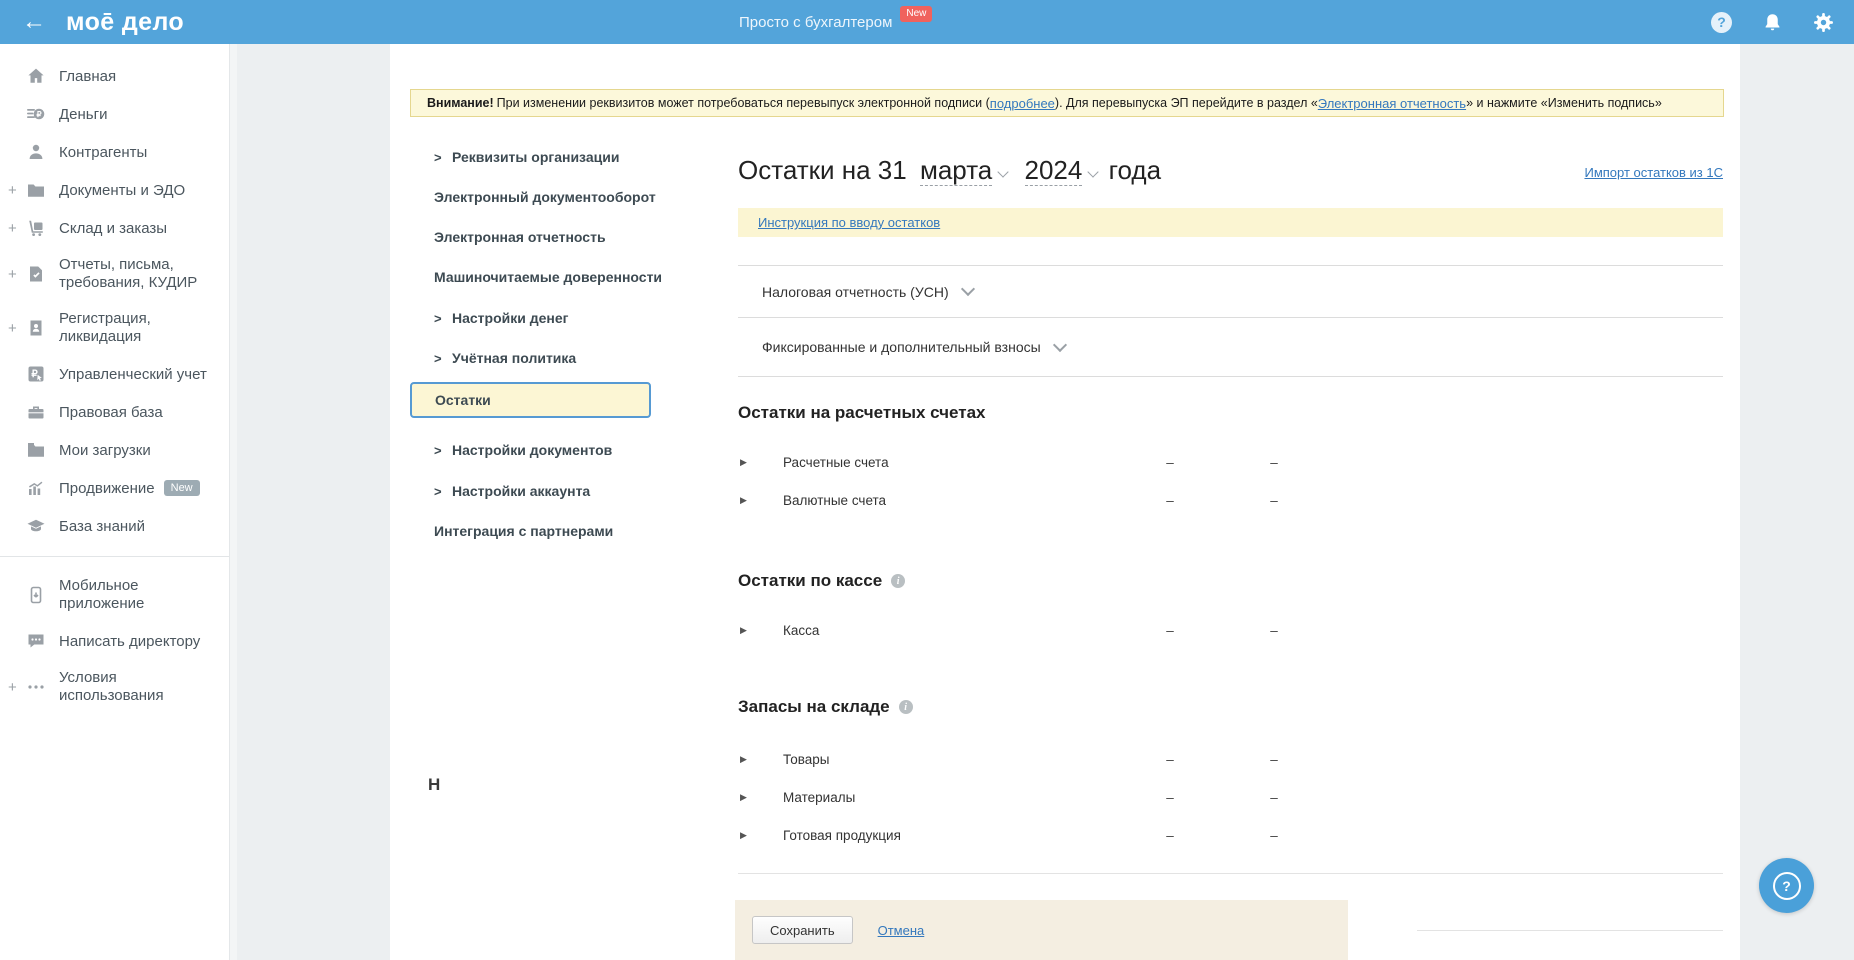 The height and width of the screenshot is (960, 1854). What do you see at coordinates (36, 687) in the screenshot?
I see `ellipsis-icon` at bounding box center [36, 687].